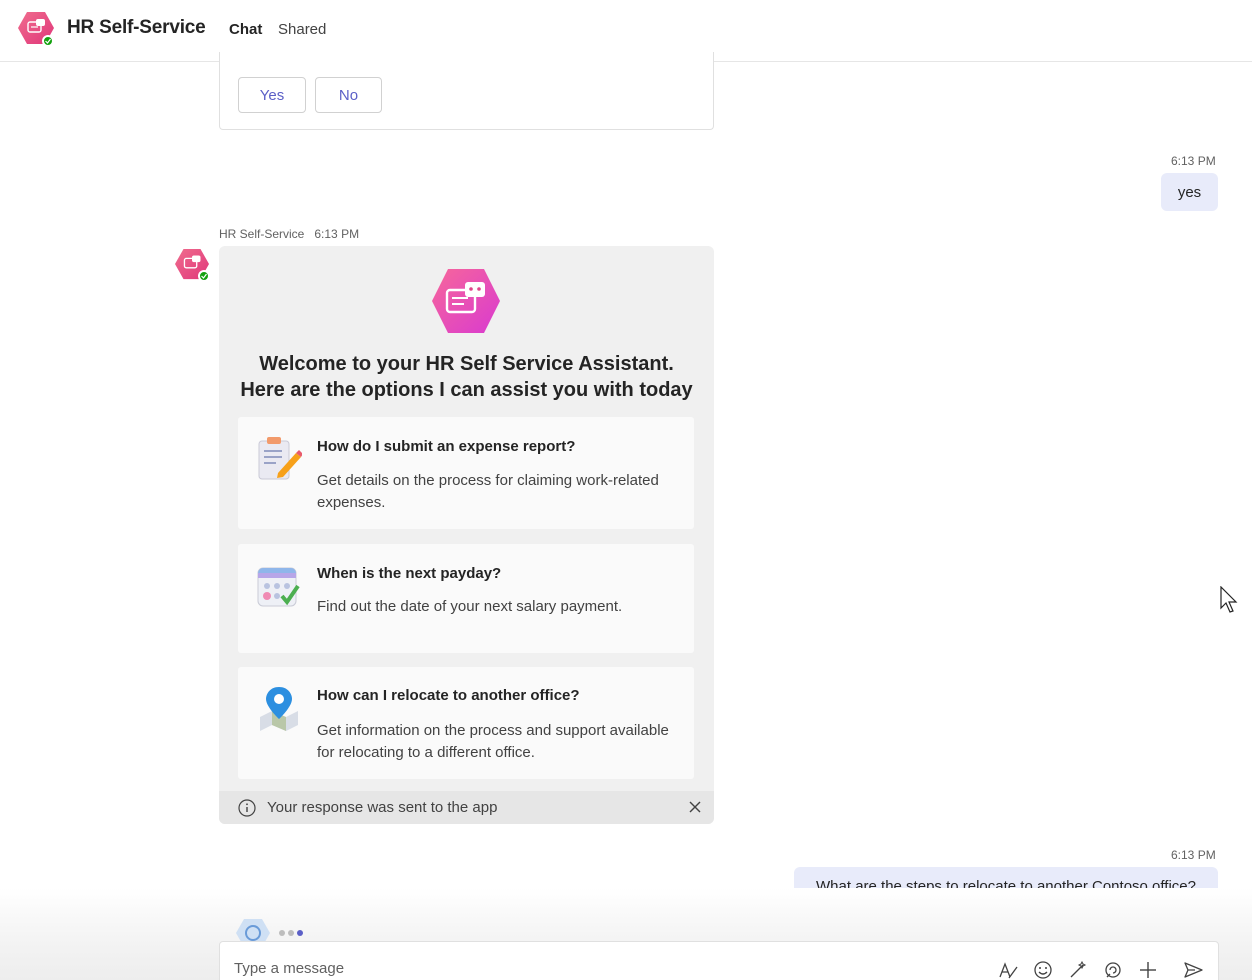 Image resolution: width=1252 pixels, height=980 pixels. Describe the element at coordinates (1008, 969) in the screenshot. I see `format-text-icon` at that location.